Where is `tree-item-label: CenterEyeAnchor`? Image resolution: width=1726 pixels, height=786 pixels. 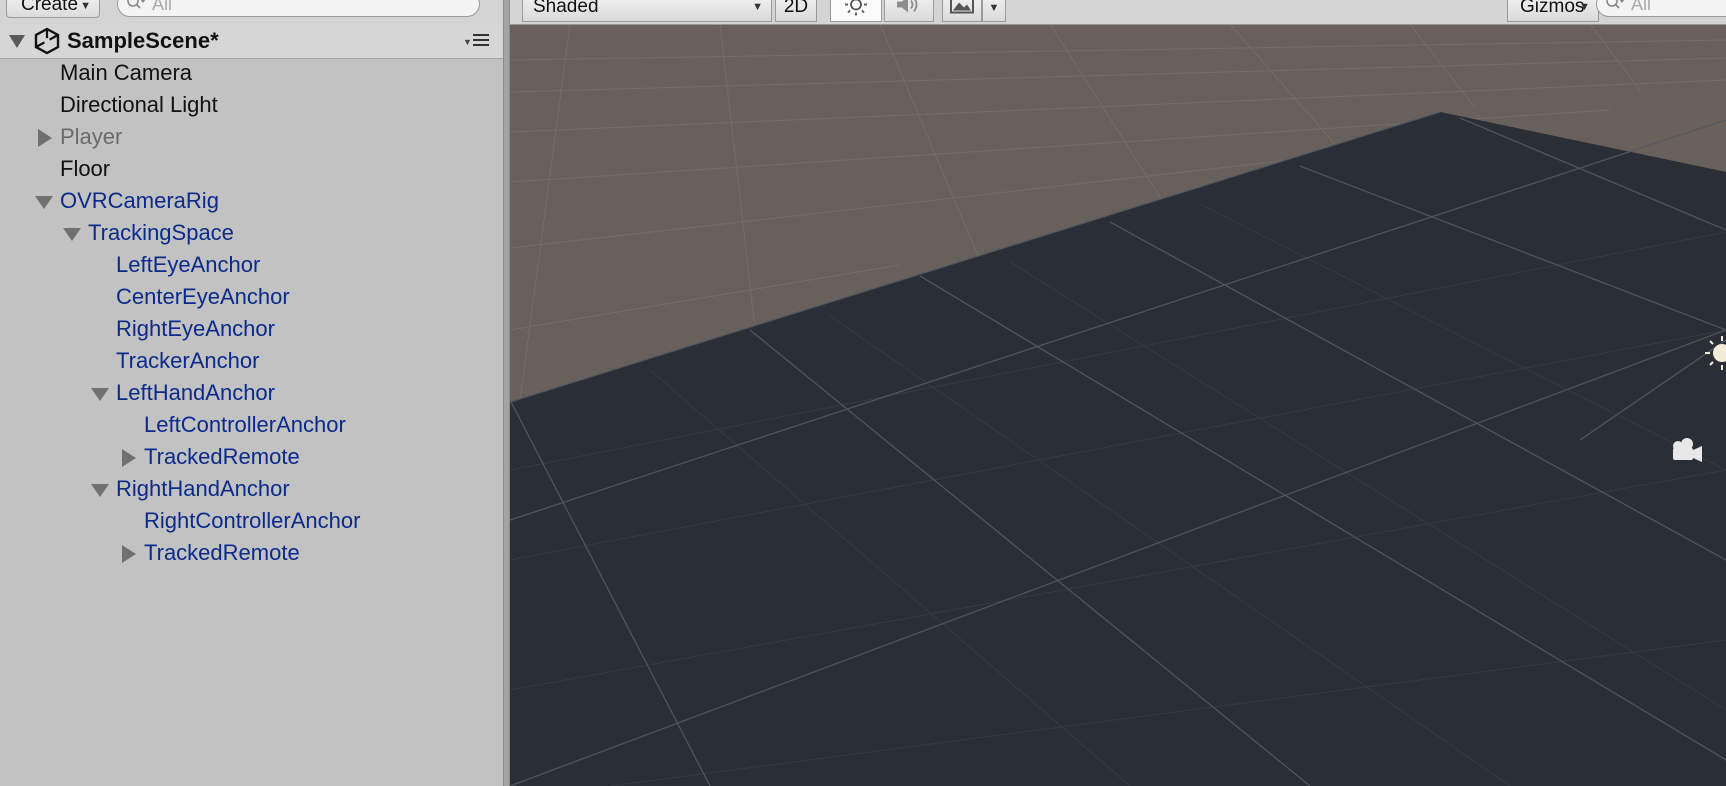 tree-item-label: CenterEyeAnchor is located at coordinates (203, 296).